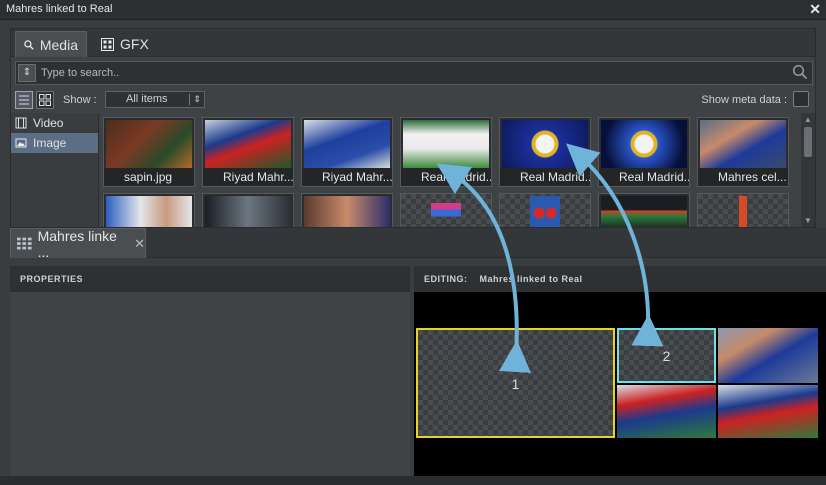 This screenshot has width=826, height=485. Describe the element at coordinates (21, 123) in the screenshot. I see `film-icon` at that location.